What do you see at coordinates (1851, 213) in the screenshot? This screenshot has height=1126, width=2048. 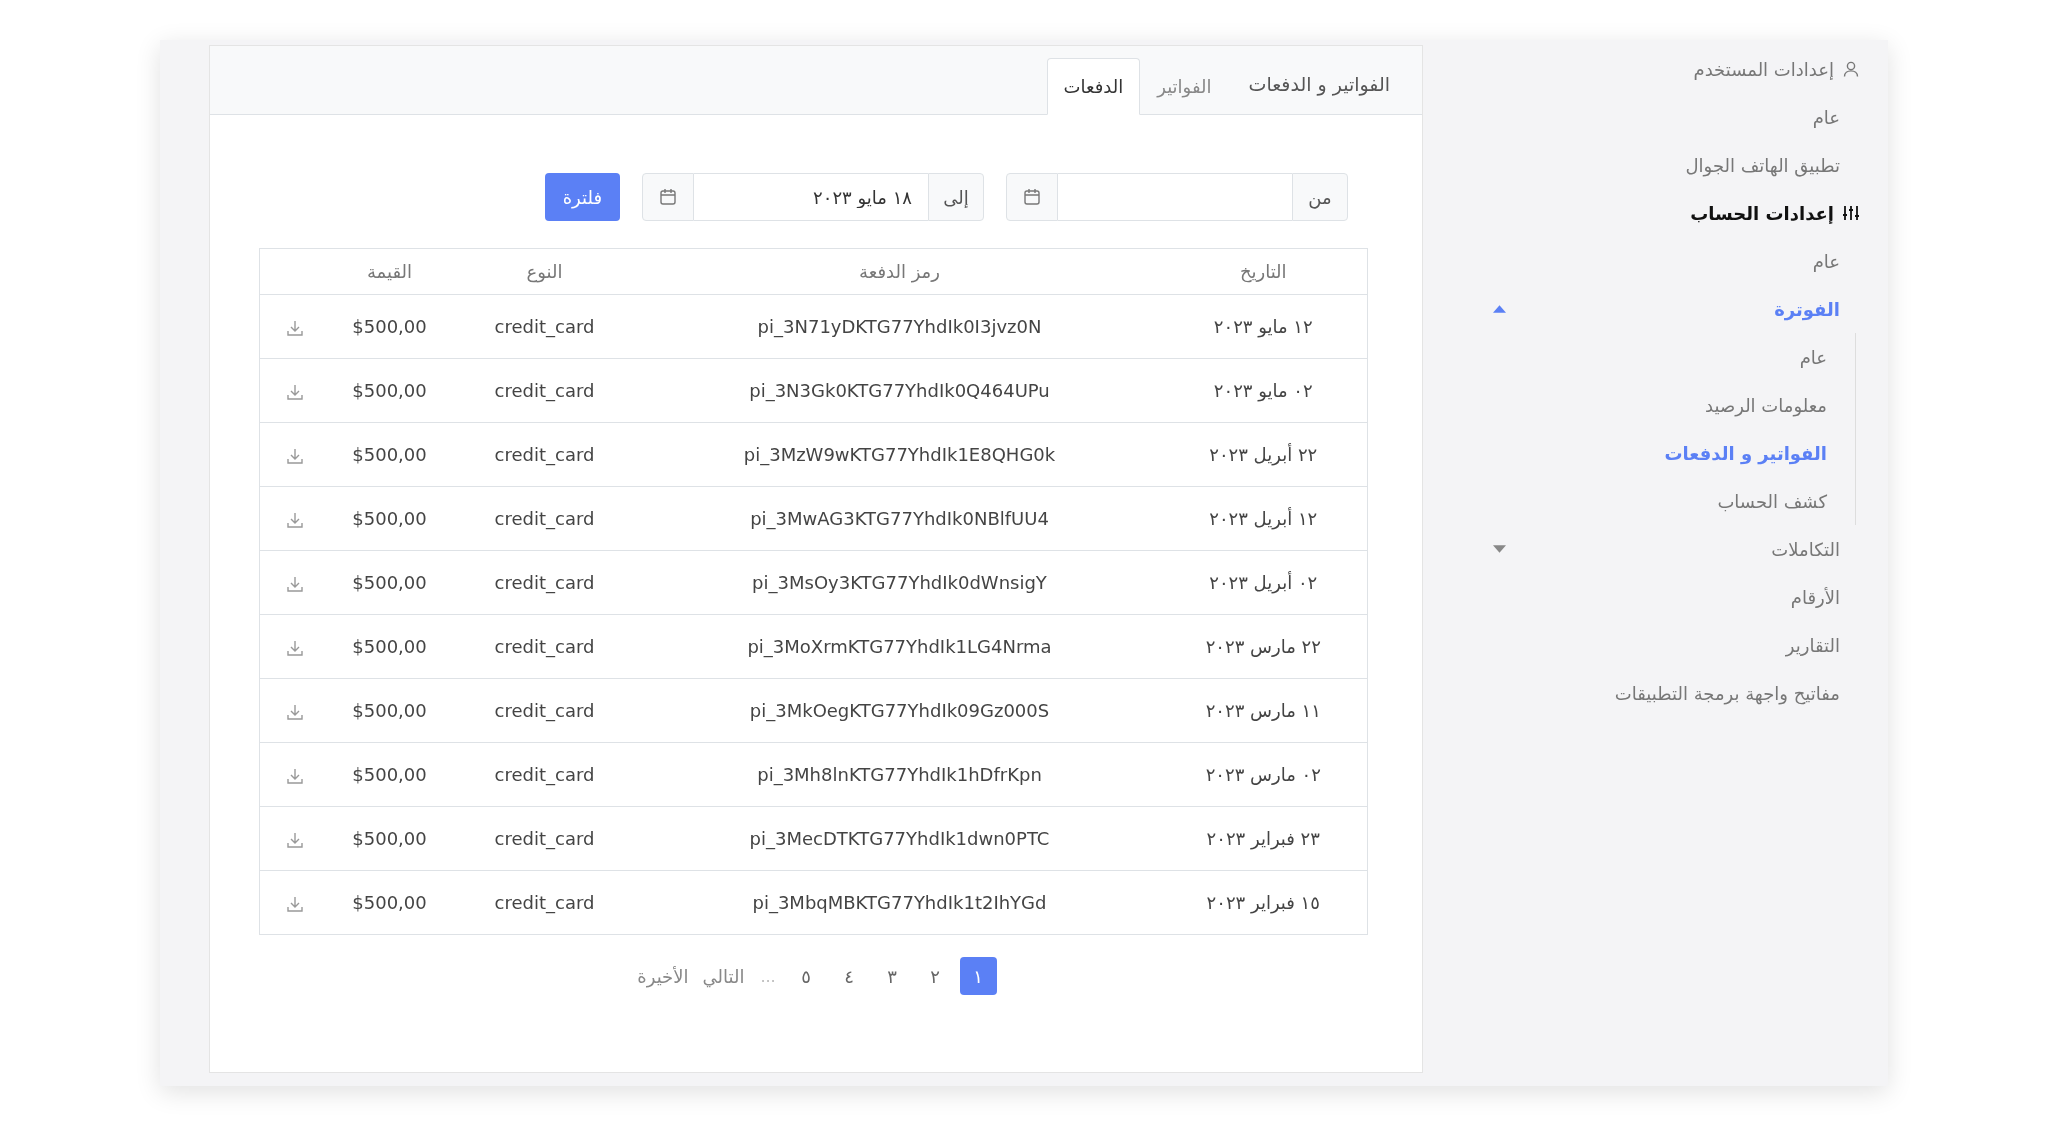 I see `sliders-icon` at bounding box center [1851, 213].